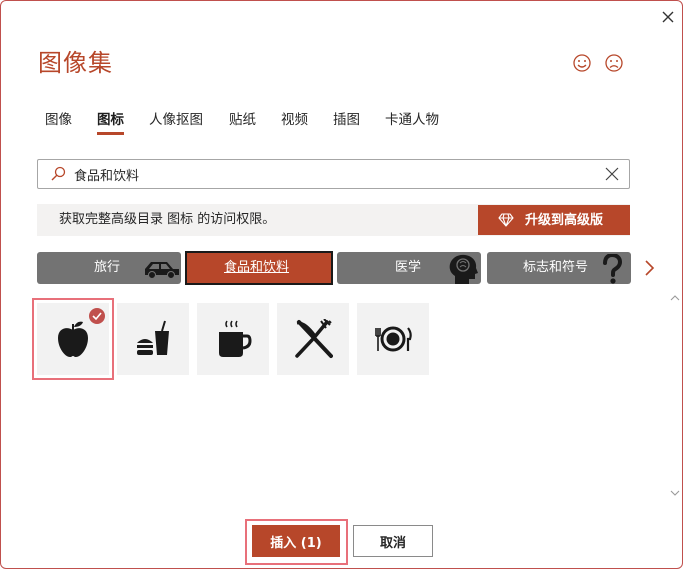 Image resolution: width=683 pixels, height=569 pixels. I want to click on category-label: 食品和饮料, so click(257, 267).